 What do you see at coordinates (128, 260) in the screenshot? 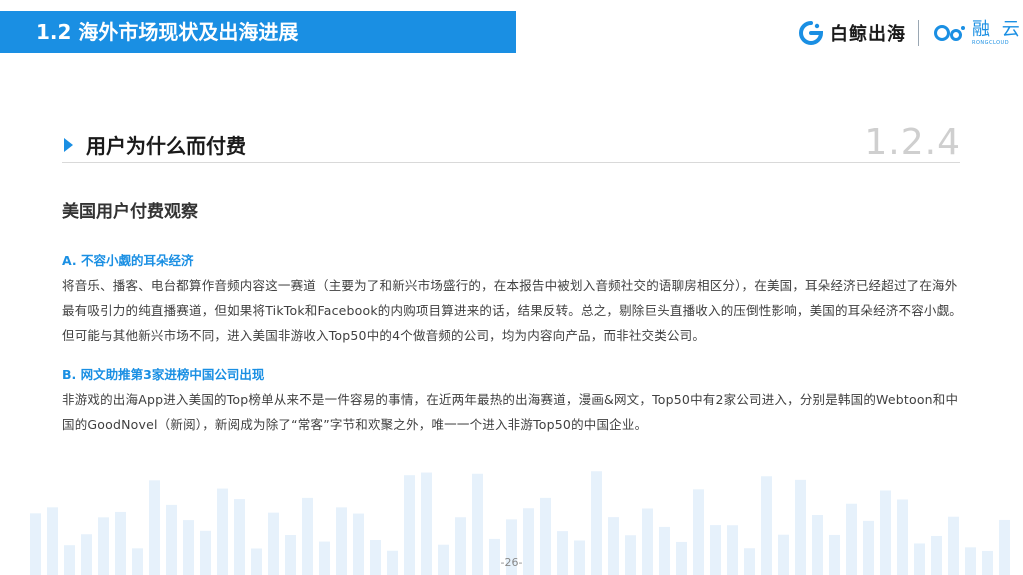
I see `block-heading: A. 不容小觑的耳朵经济` at bounding box center [128, 260].